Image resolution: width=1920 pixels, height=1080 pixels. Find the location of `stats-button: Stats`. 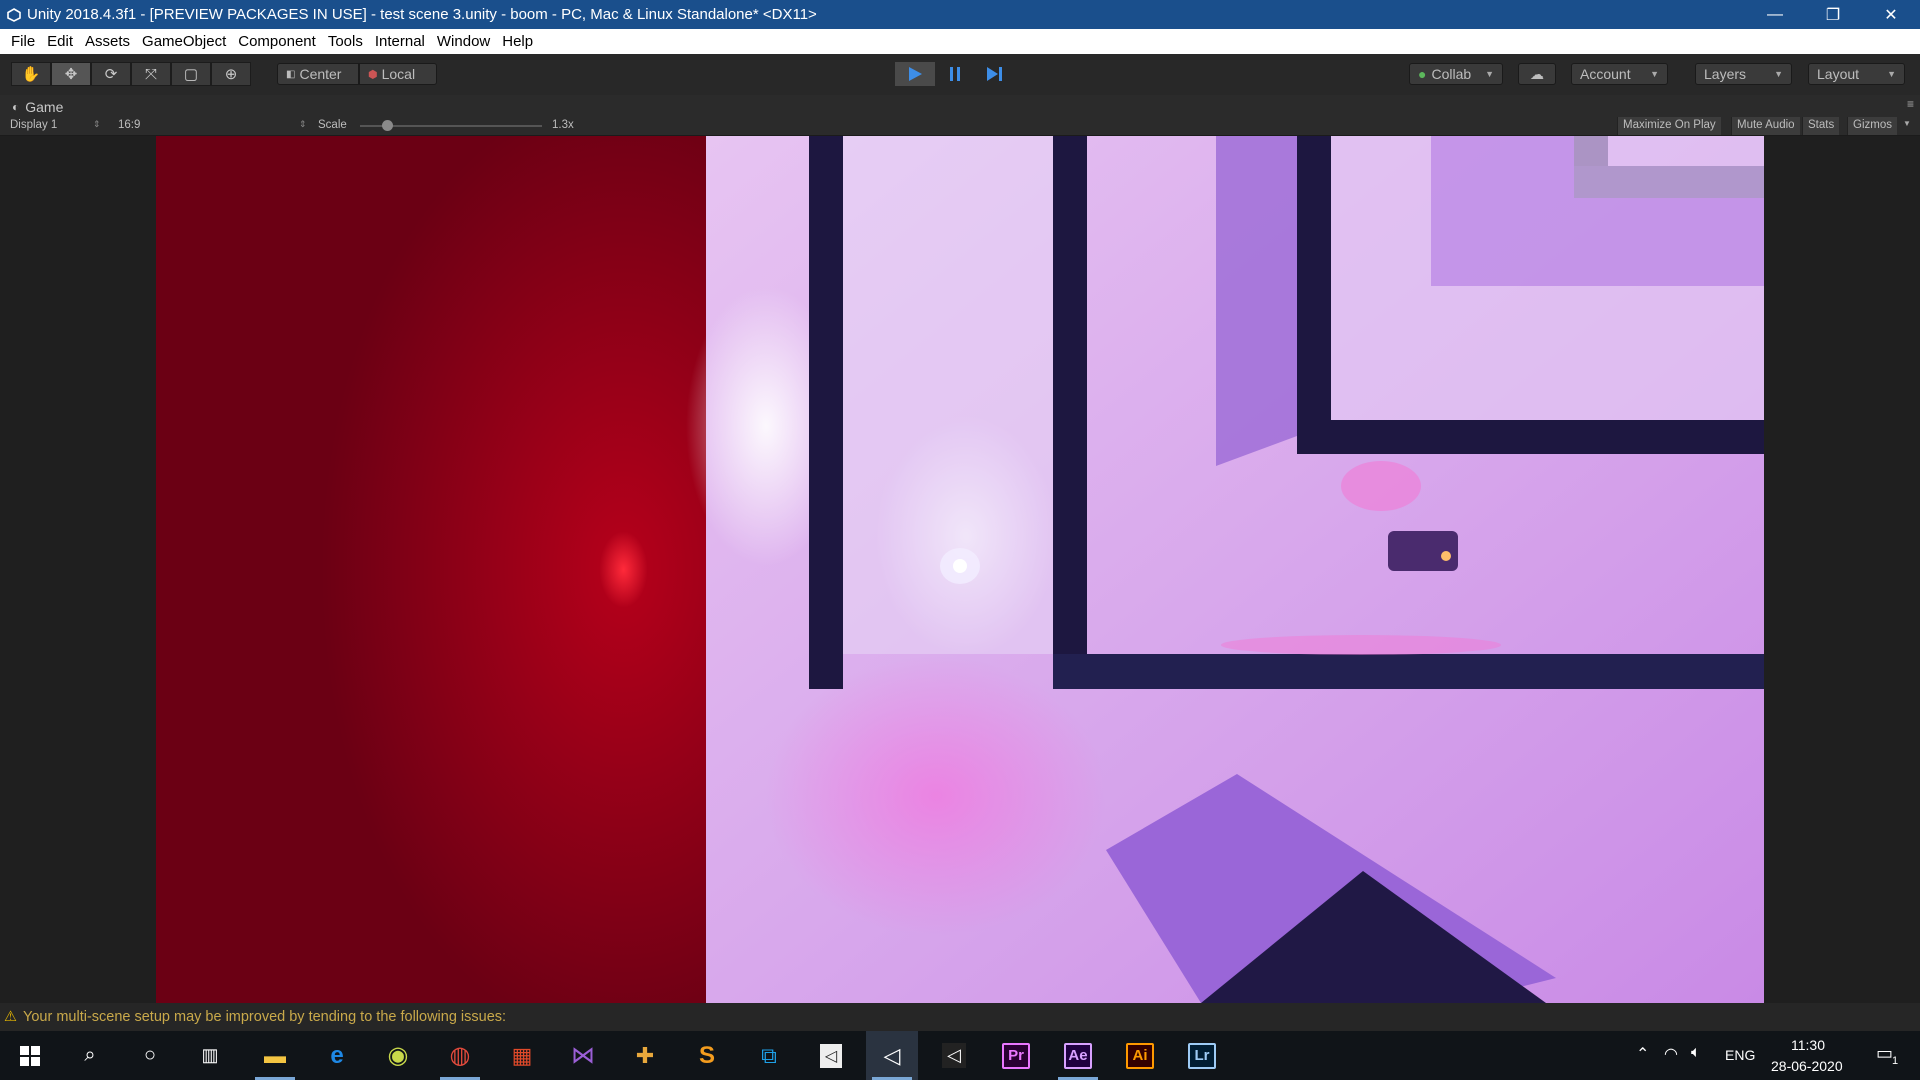

stats-button: Stats is located at coordinates (1821, 126).